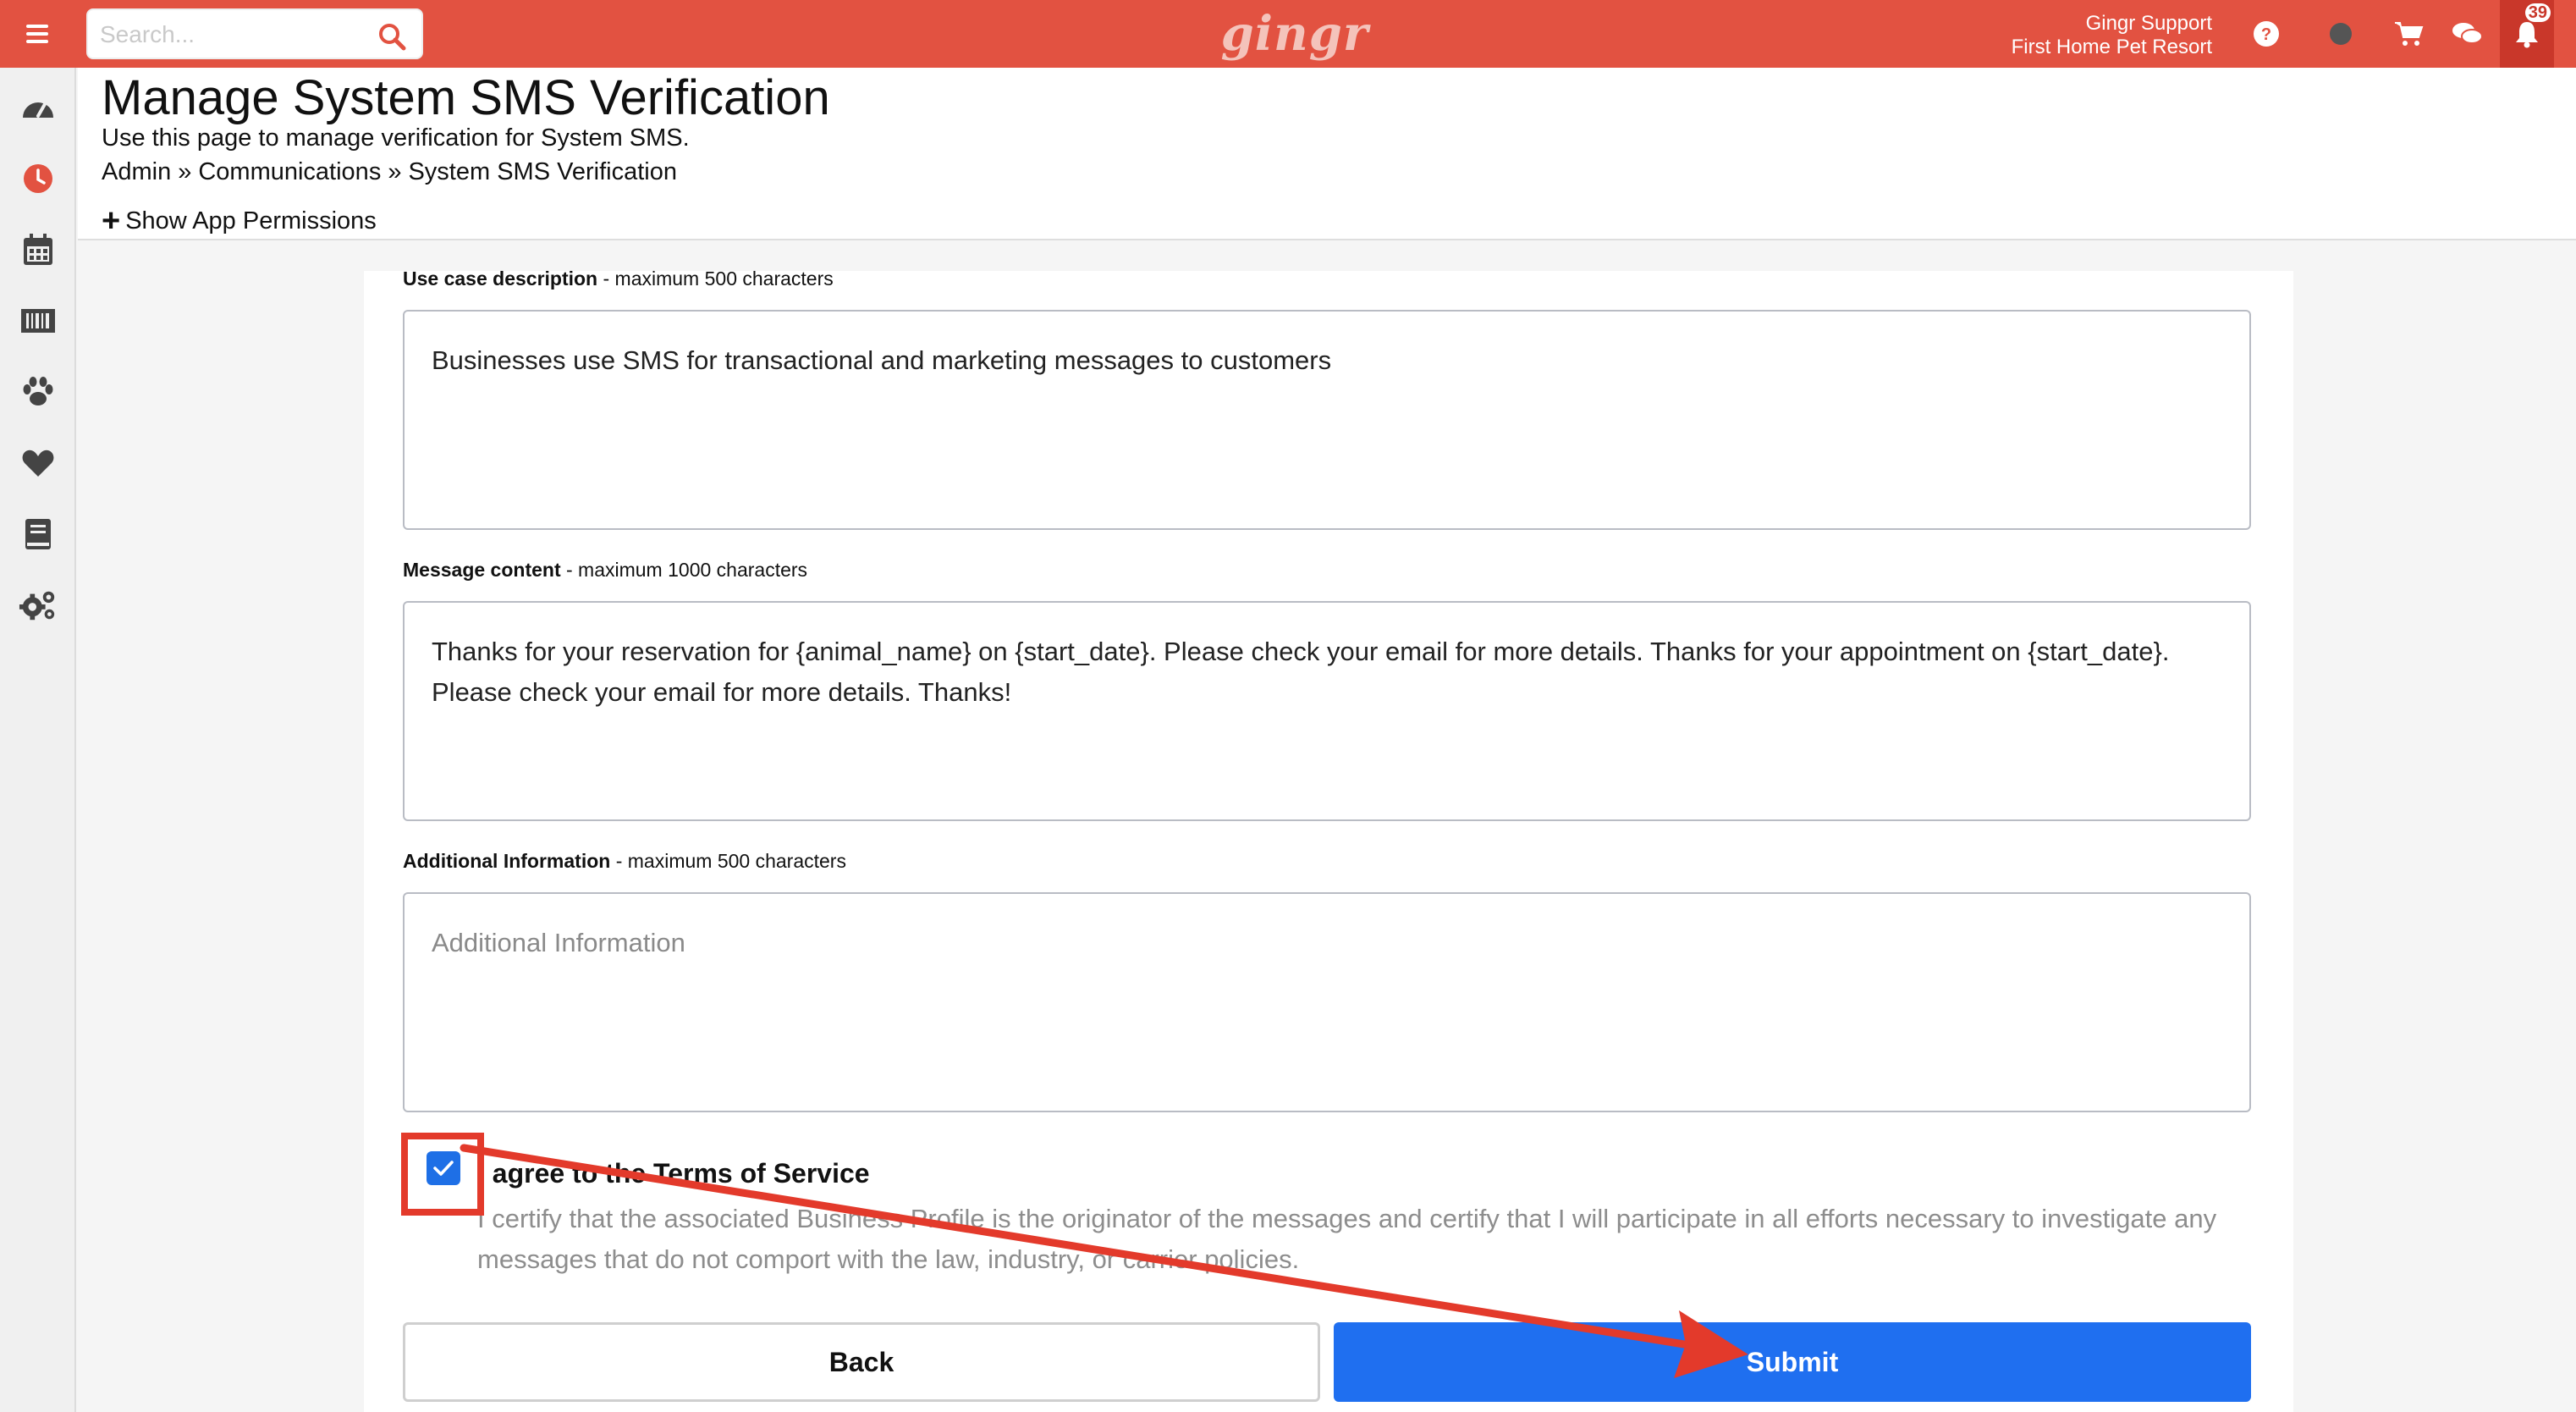  What do you see at coordinates (673, 1173) in the screenshot?
I see `terms-title: I agree to the Terms of Service` at bounding box center [673, 1173].